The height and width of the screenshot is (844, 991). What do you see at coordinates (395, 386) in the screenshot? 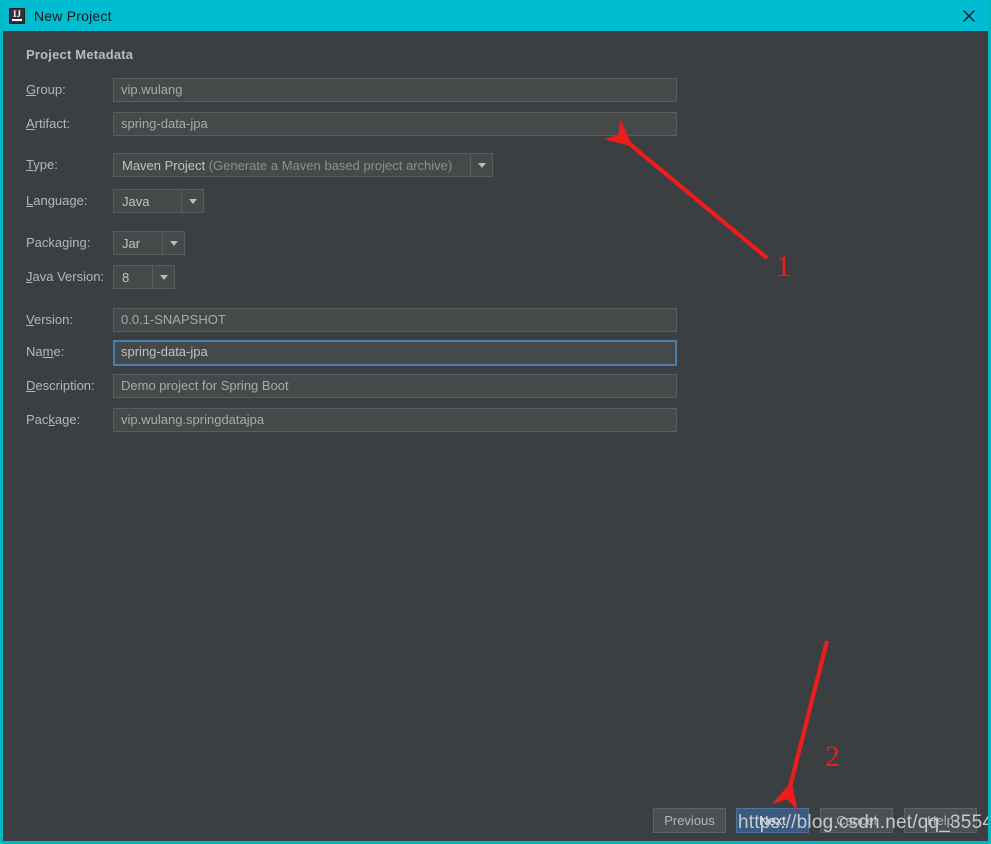
I see `description-input: Demo project for Spring Boot` at bounding box center [395, 386].